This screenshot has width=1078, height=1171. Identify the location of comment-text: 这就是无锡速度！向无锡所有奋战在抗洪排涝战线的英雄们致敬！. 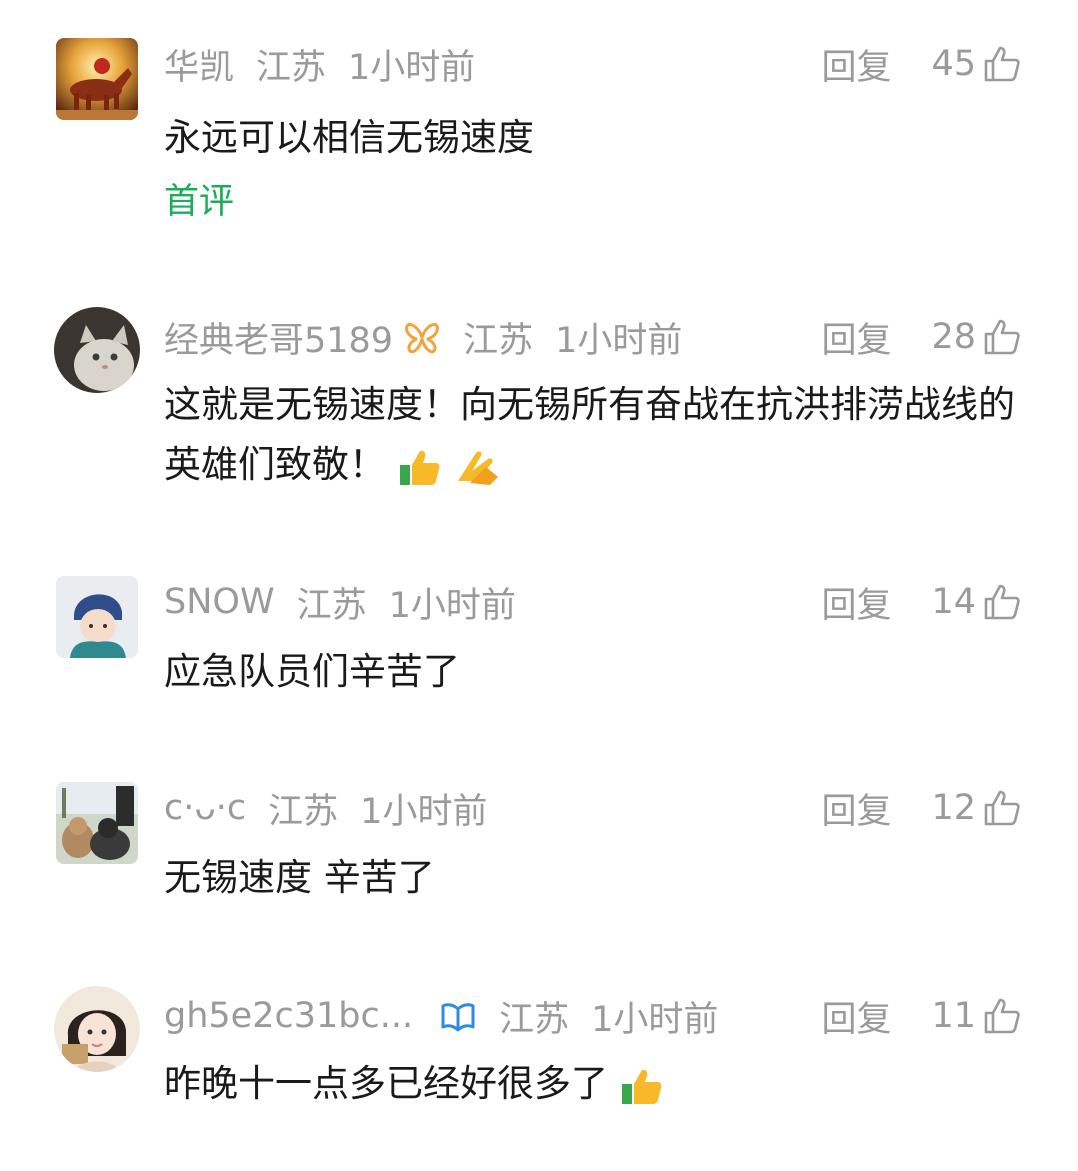
(594, 435).